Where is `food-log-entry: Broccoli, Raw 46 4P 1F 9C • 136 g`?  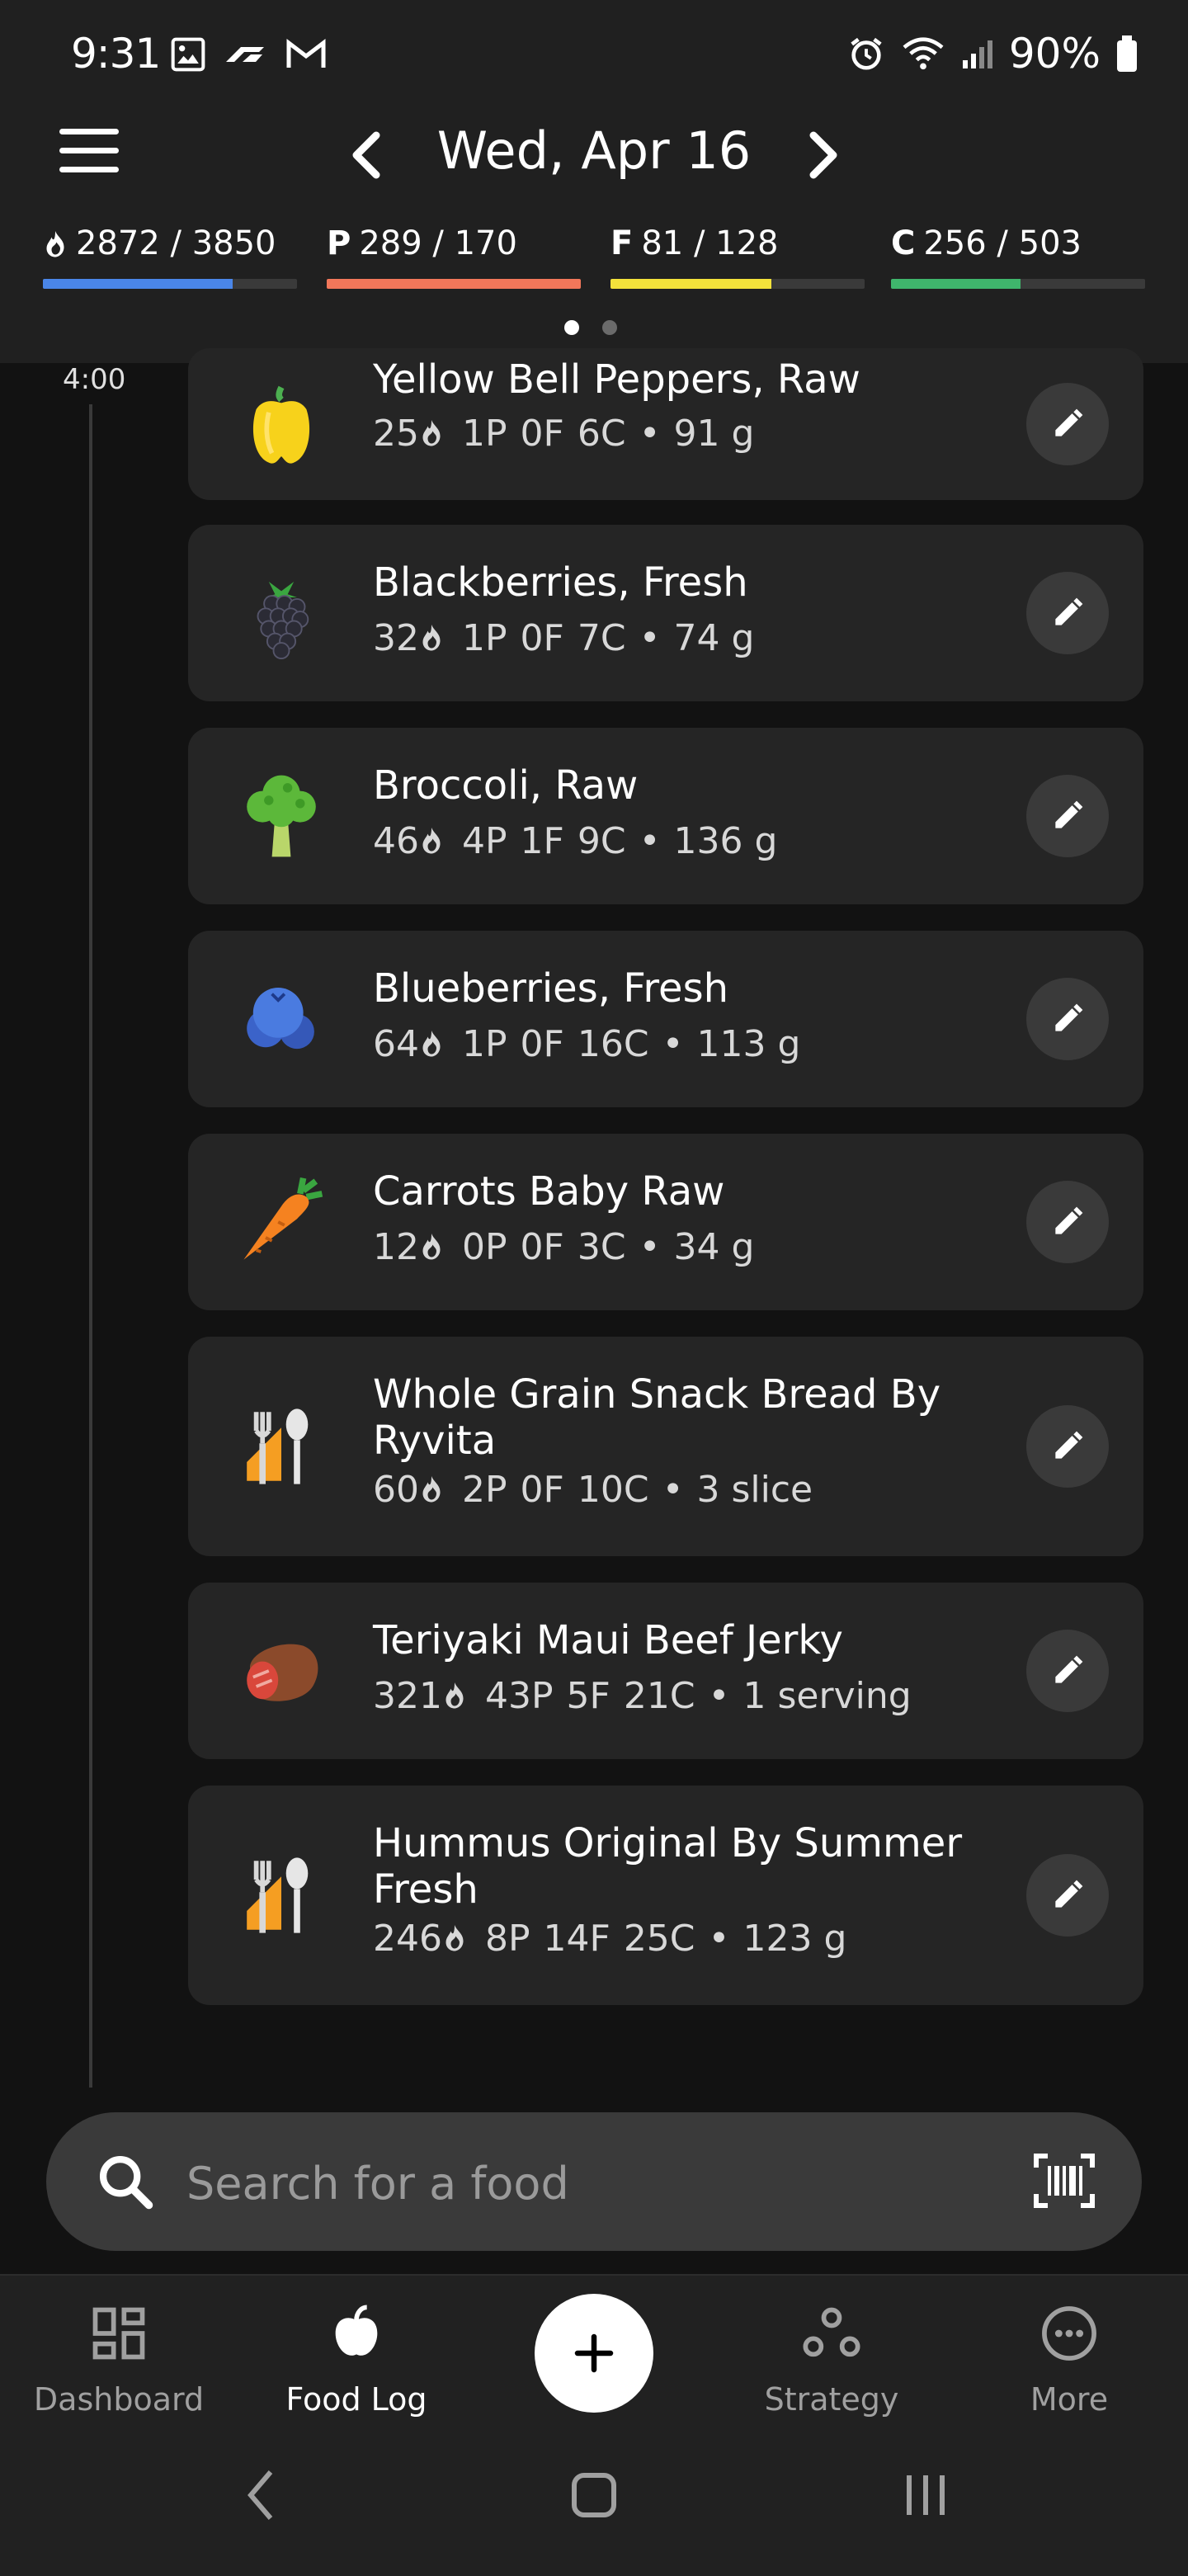
food-log-entry: Broccoli, Raw 46 4P 1F 9C • 136 g is located at coordinates (665, 816).